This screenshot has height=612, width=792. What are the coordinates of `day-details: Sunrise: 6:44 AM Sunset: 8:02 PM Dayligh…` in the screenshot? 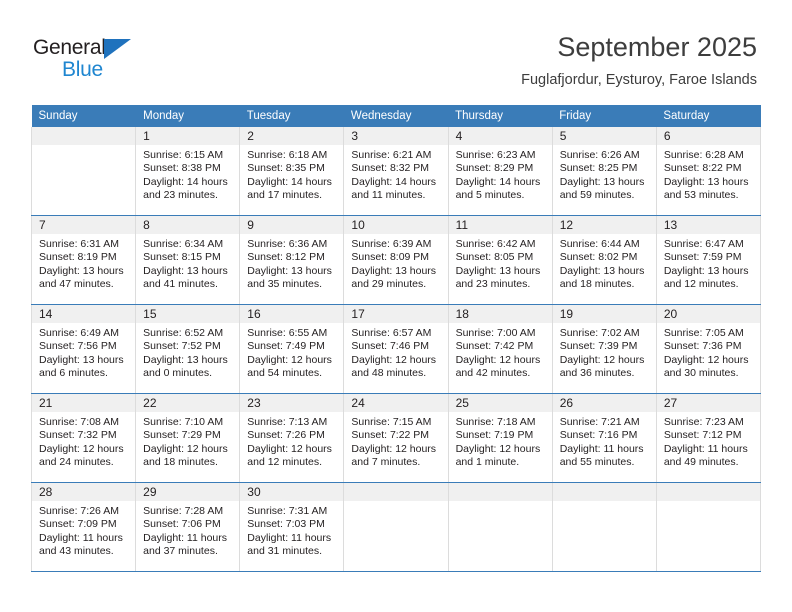 It's located at (604, 263).